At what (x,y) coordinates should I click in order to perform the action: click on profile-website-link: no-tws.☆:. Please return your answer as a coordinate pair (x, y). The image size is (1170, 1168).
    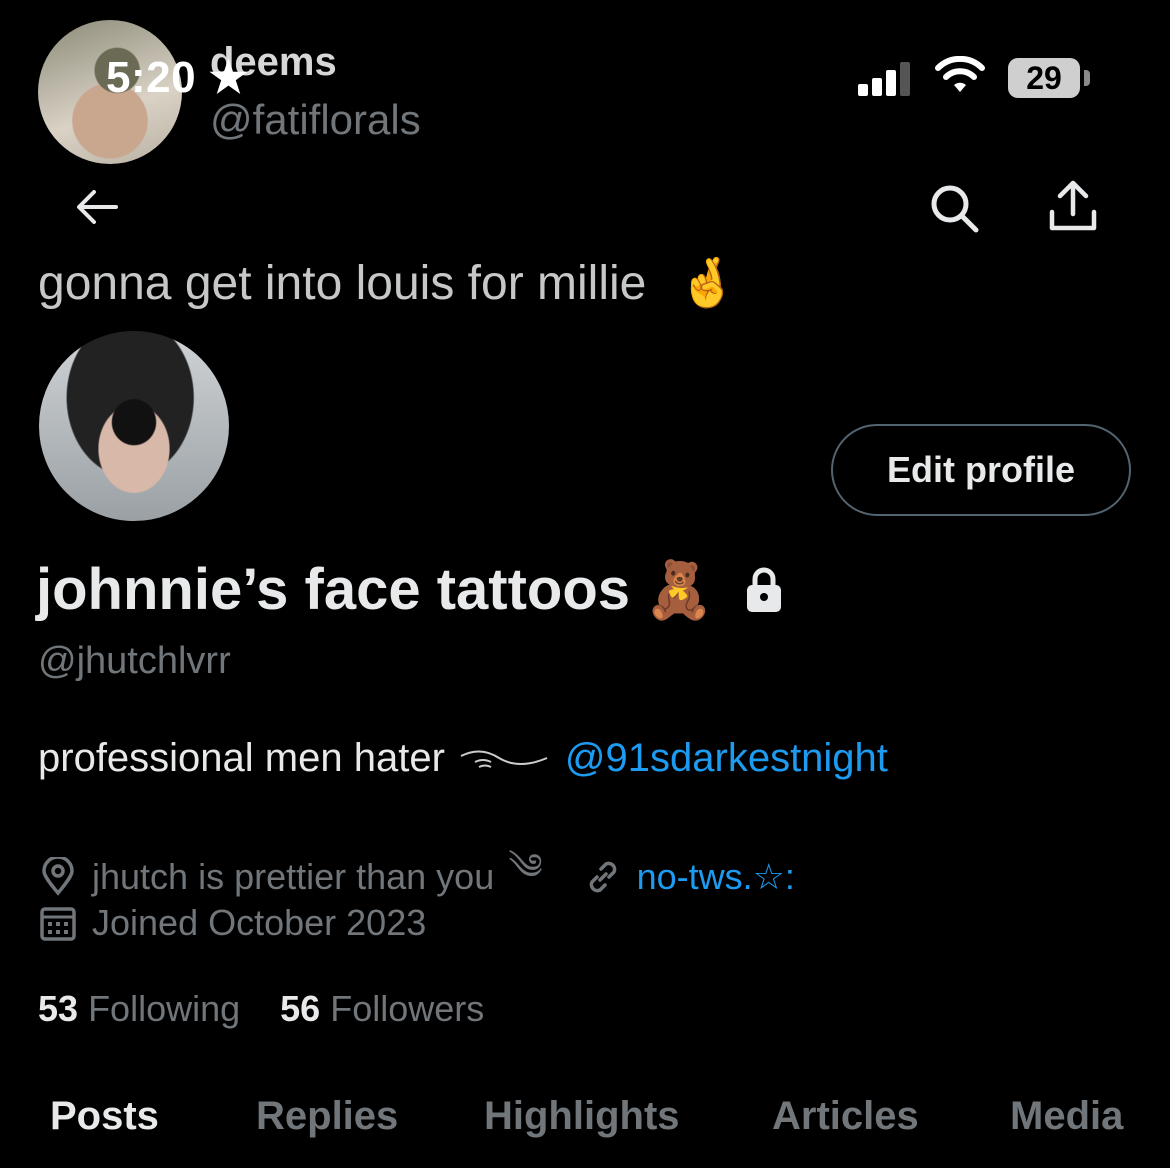
    Looking at the image, I should click on (716, 877).